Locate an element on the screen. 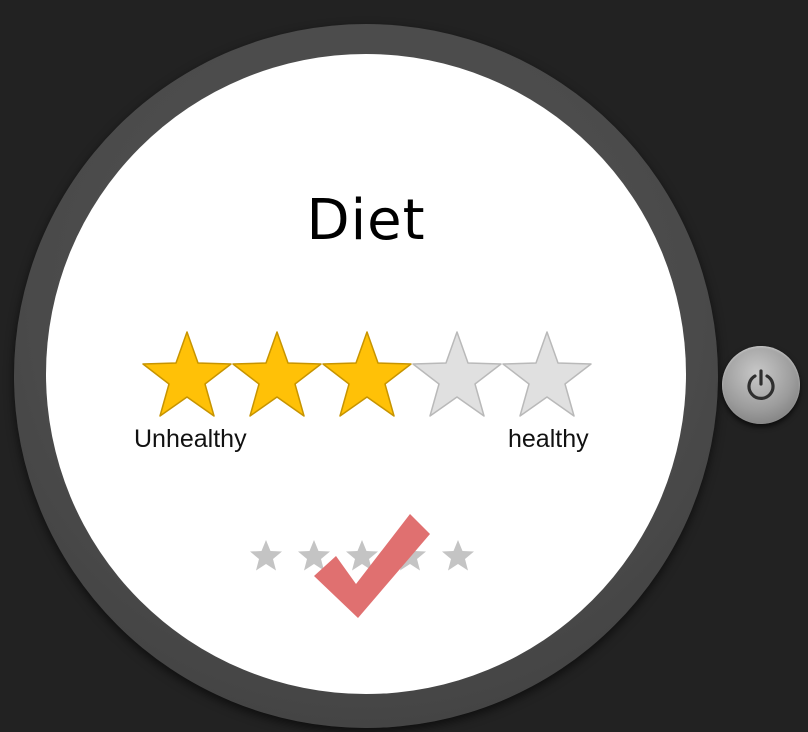  confirm-button is located at coordinates (367, 566).